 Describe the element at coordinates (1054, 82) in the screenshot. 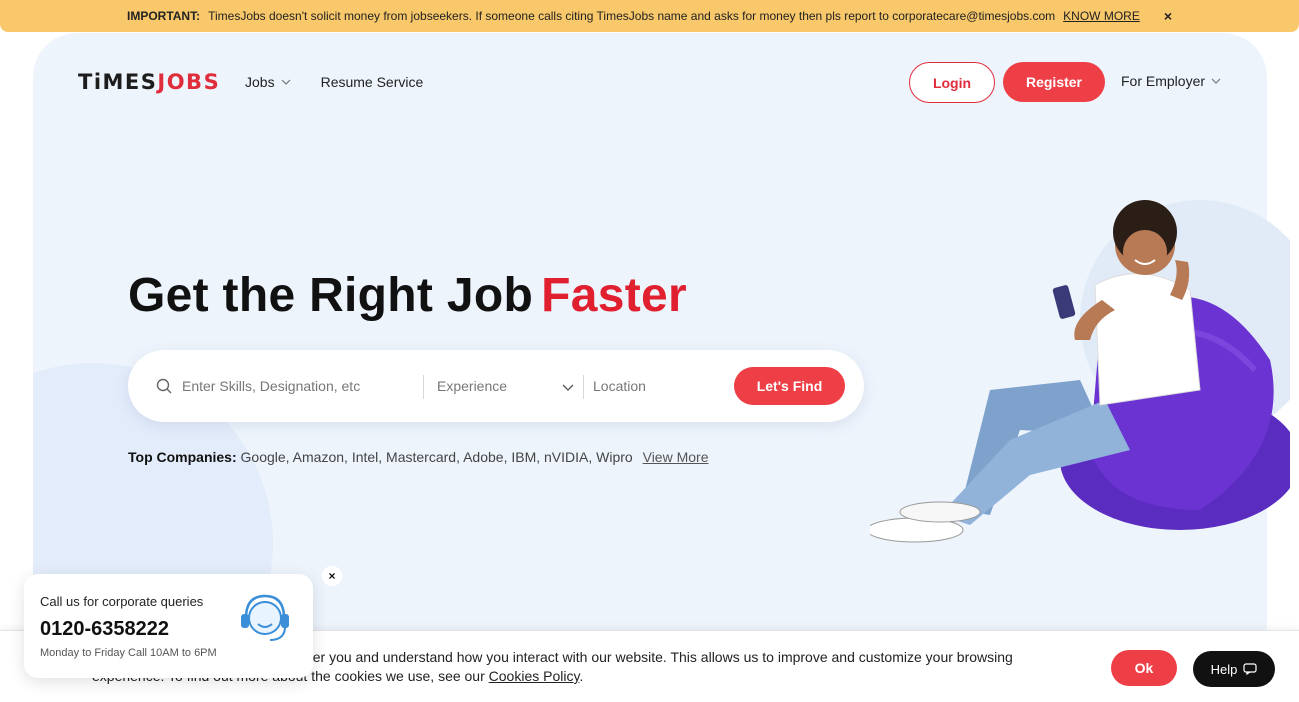

I see `register-button: Register` at that location.